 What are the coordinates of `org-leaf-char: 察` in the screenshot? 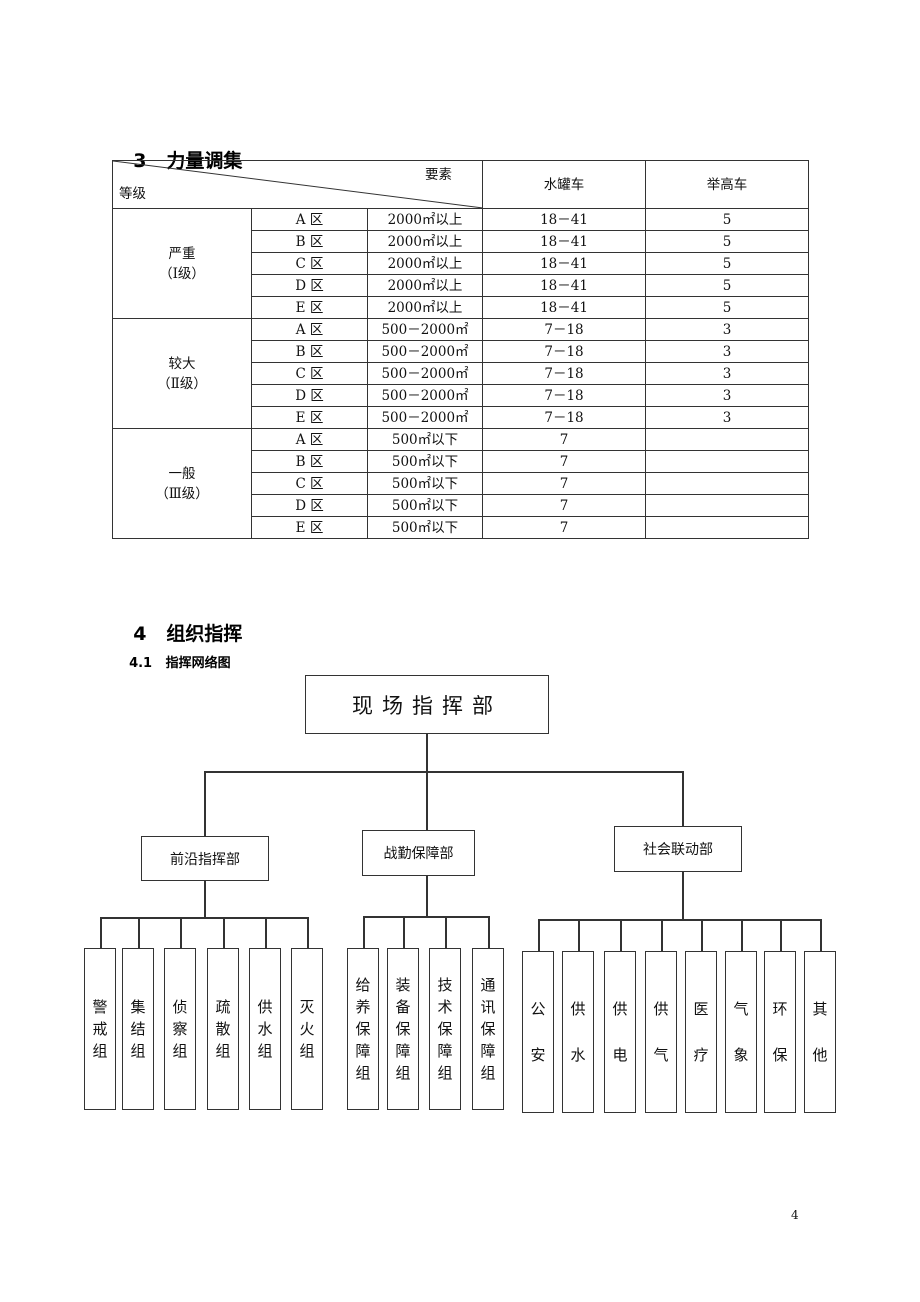 It's located at (180, 1029).